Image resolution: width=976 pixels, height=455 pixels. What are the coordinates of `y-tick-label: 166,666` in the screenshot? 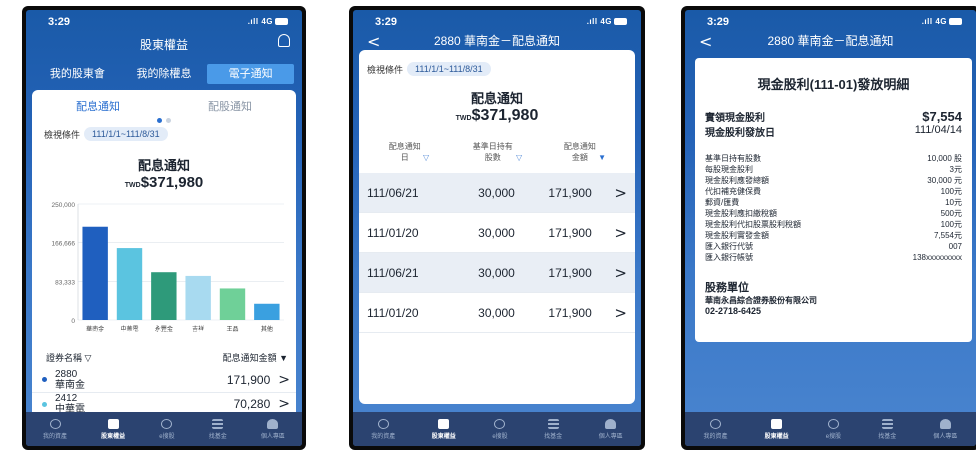 It's located at (64, 244).